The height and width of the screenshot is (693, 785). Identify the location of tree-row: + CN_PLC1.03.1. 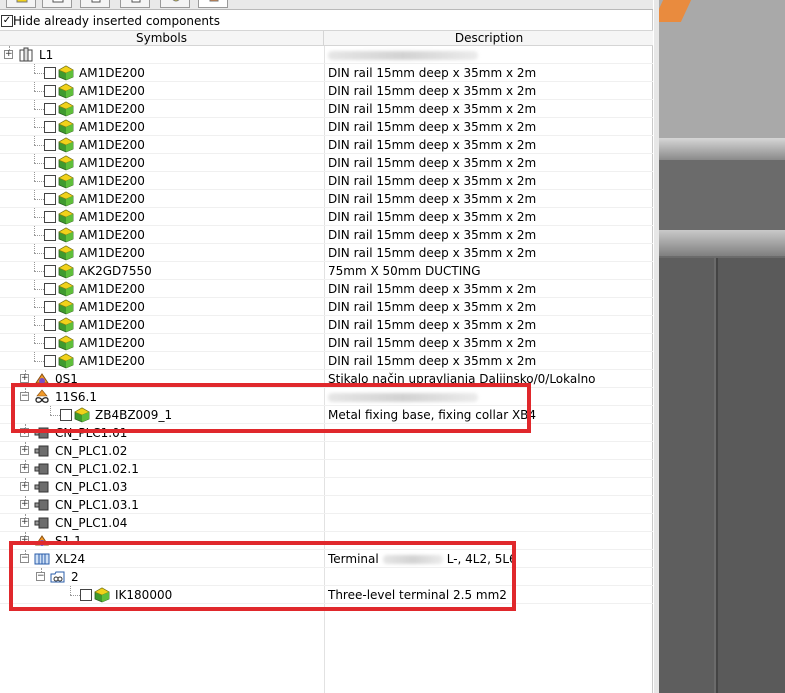
(326, 505).